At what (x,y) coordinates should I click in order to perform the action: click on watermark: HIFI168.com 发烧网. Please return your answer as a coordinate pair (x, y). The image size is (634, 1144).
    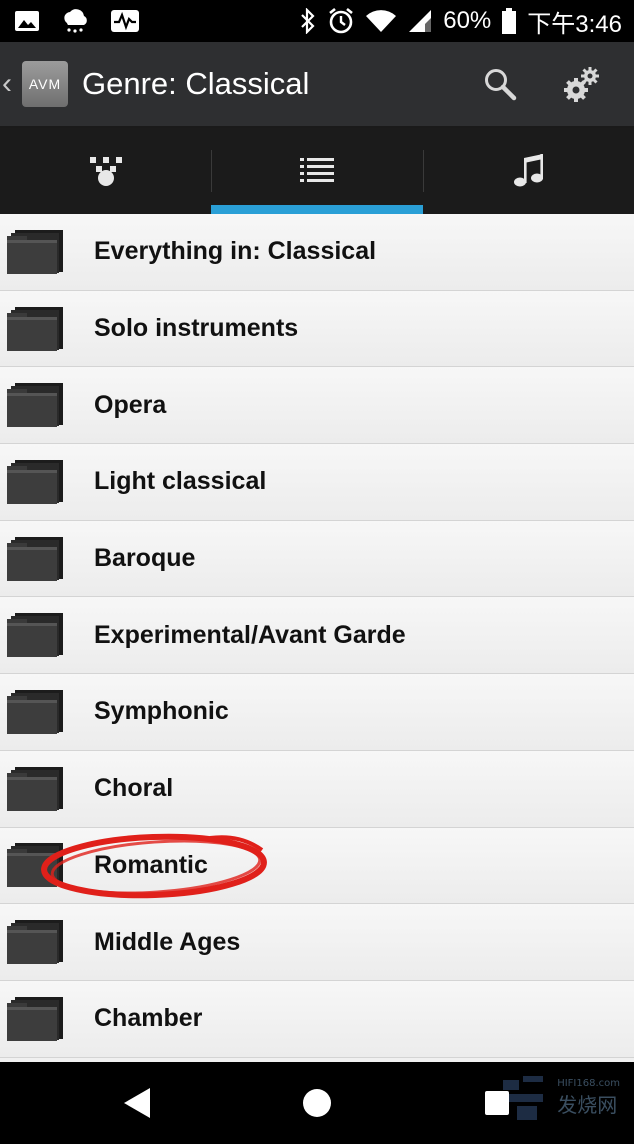
    Looking at the image, I should click on (559, 1098).